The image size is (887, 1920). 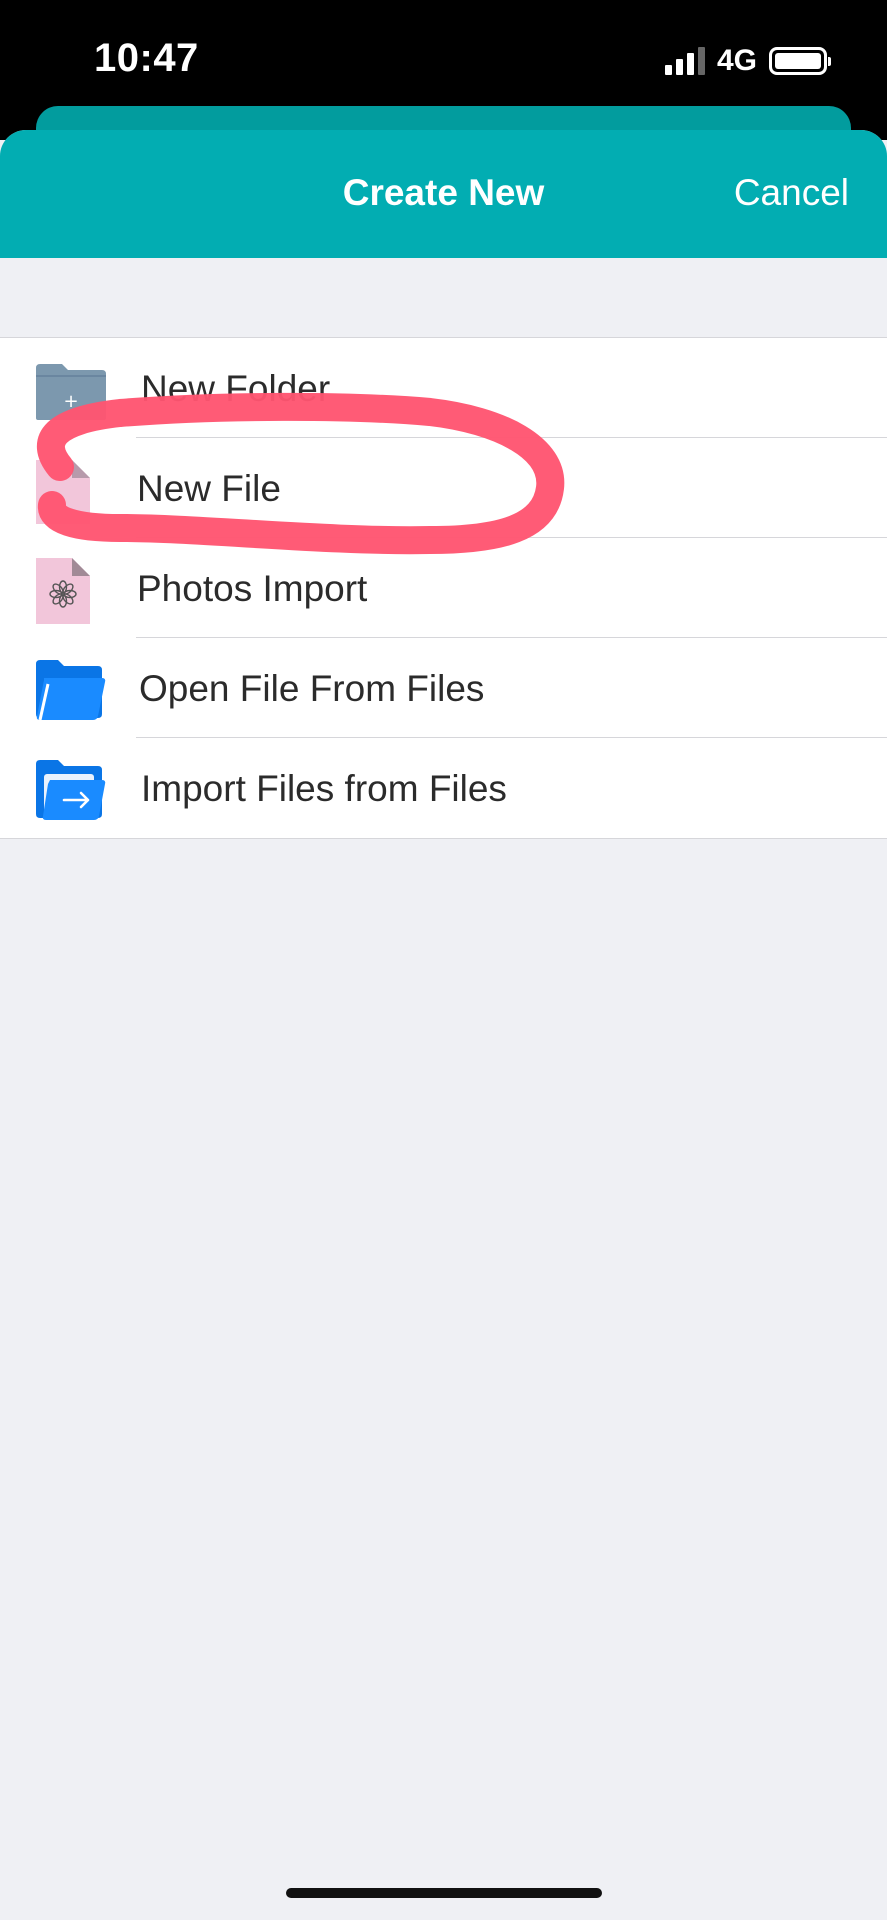 I want to click on import-files-from-files-item: Import Files from Files, so click(x=443, y=788).